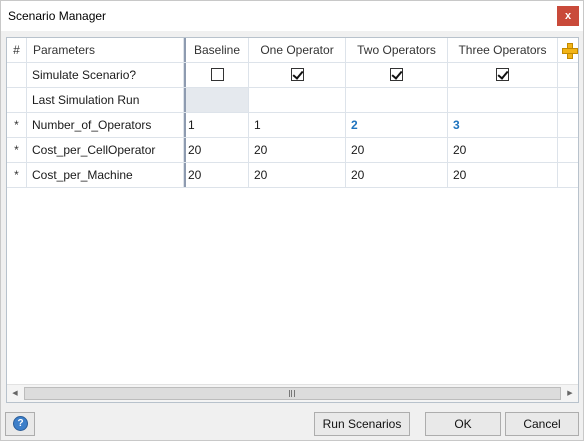 Image resolution: width=584 pixels, height=441 pixels. What do you see at coordinates (105, 100) in the screenshot?
I see `param-label: Last Simulation Run` at bounding box center [105, 100].